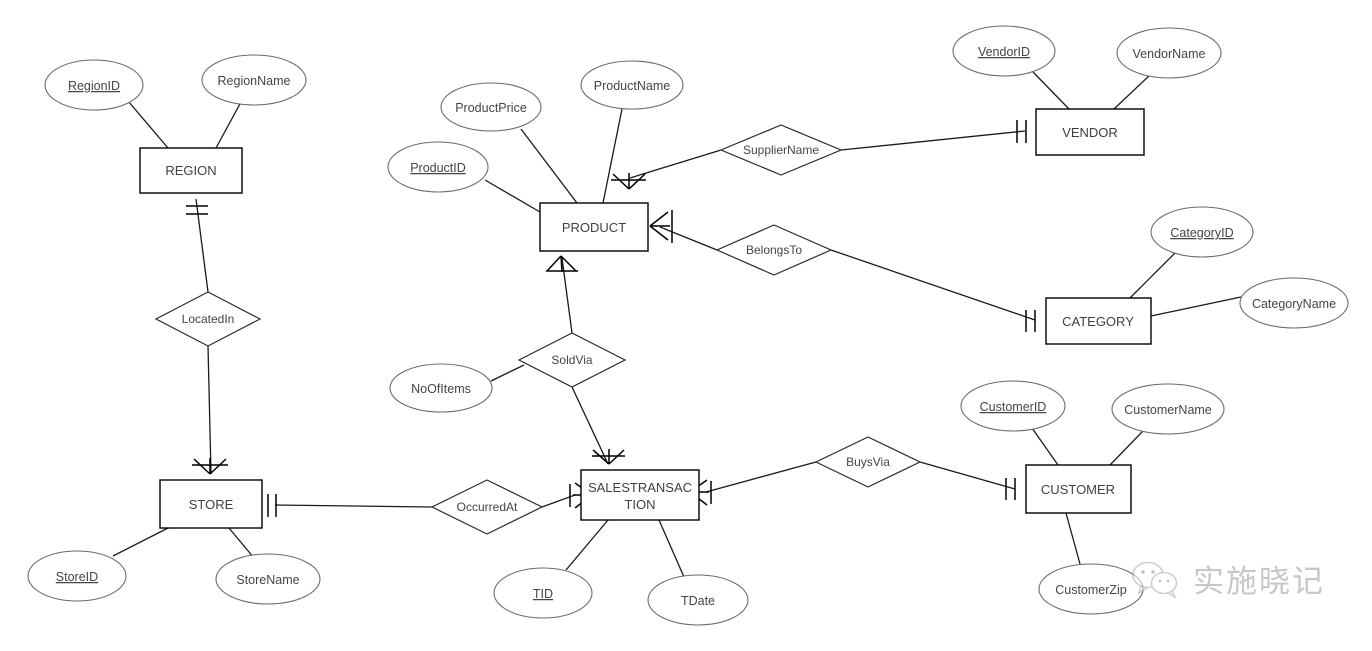 This screenshot has width=1372, height=651. I want to click on entity-label: VENDOR, so click(1090, 132).